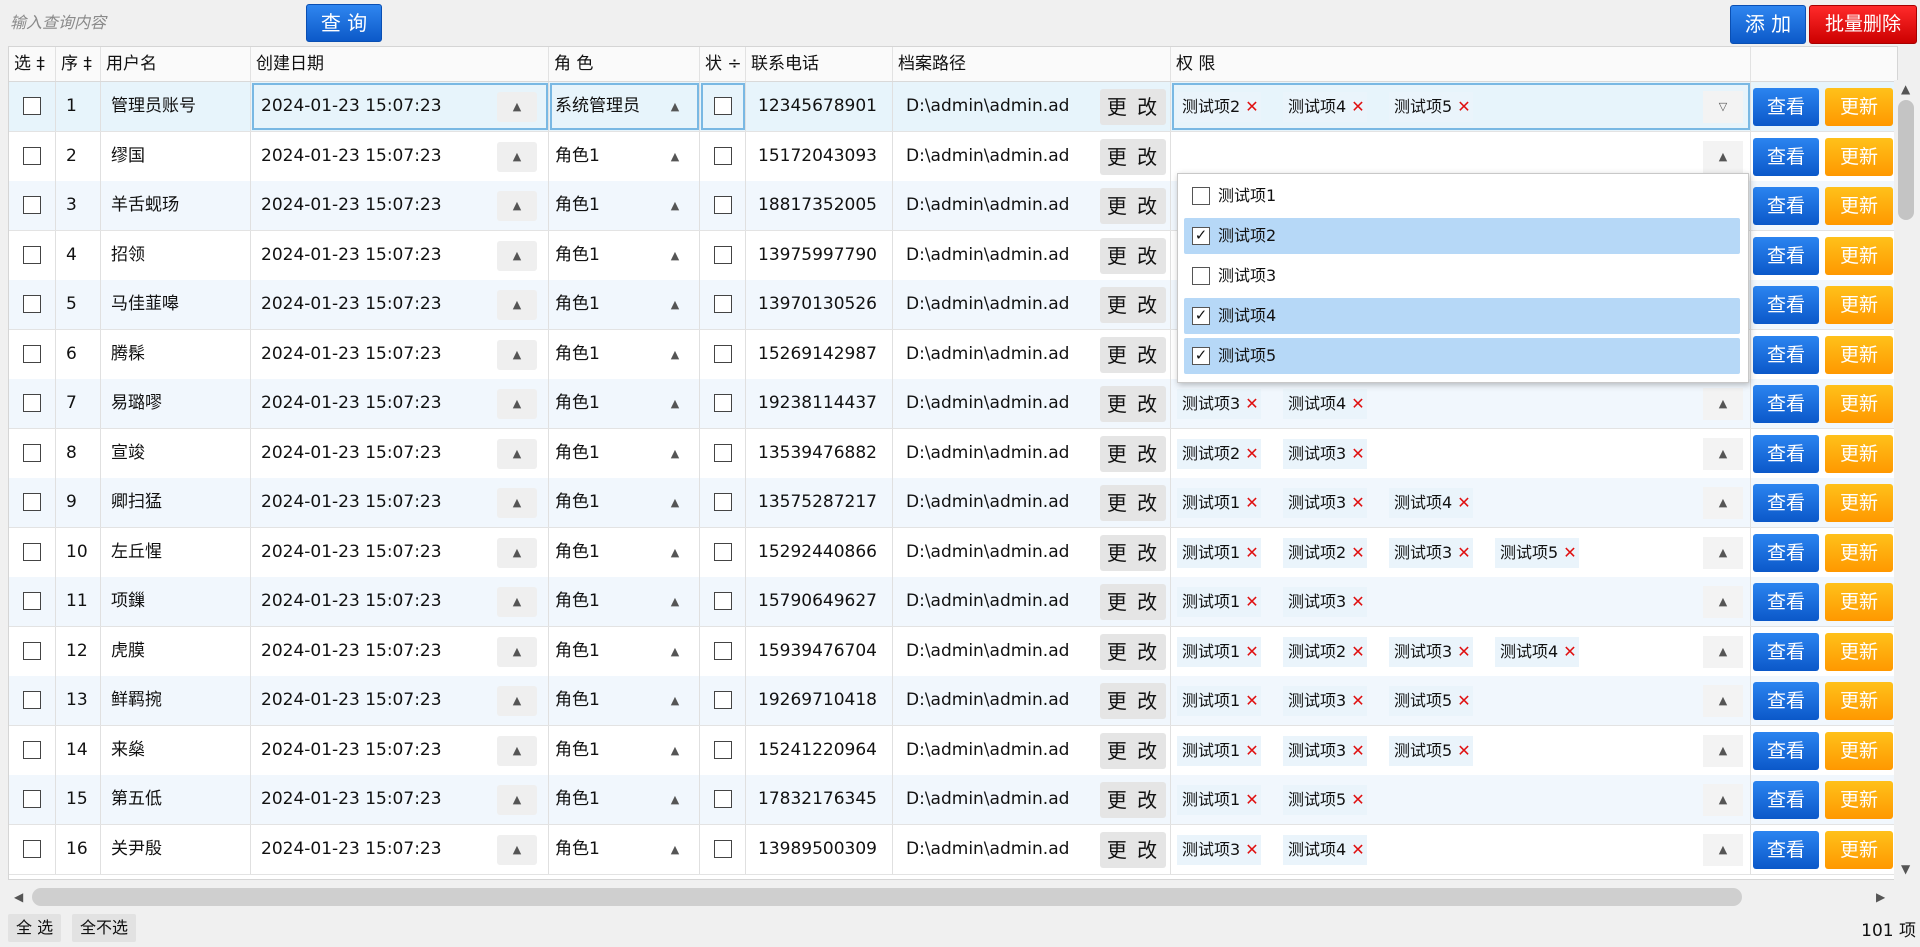 This screenshot has height=947, width=1920. I want to click on permission-option: ✓ 测试项5, so click(1462, 356).